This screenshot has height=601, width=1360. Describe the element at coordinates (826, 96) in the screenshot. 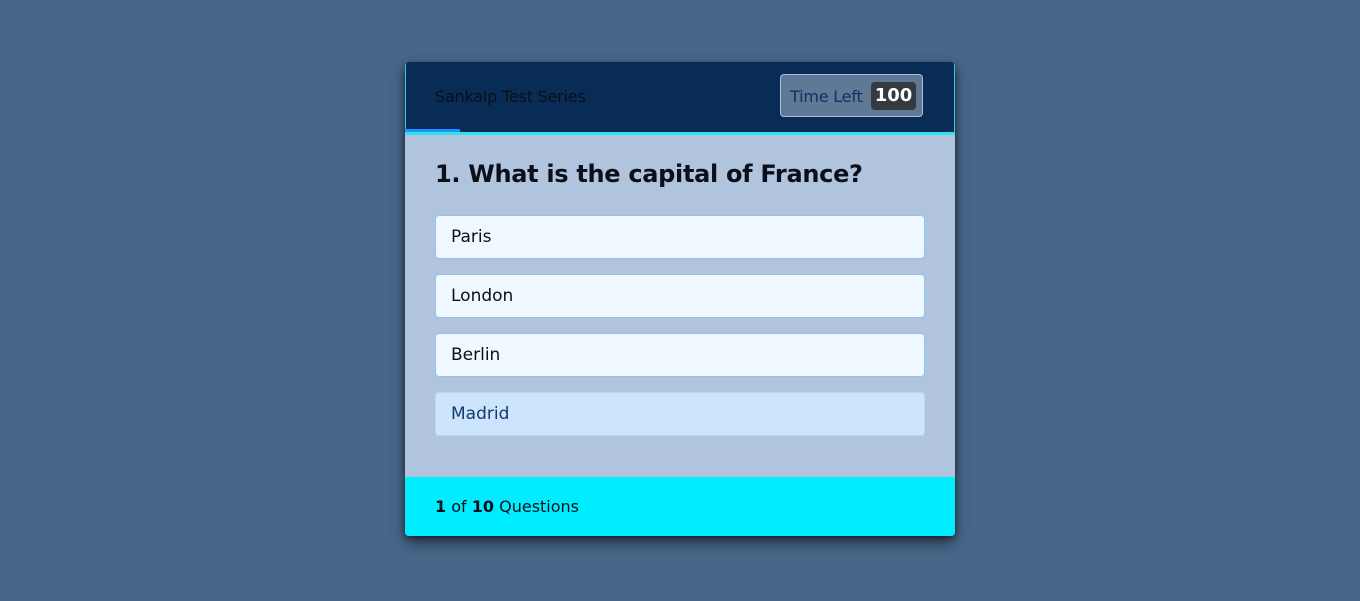

I see `timer-label: Time Left` at that location.